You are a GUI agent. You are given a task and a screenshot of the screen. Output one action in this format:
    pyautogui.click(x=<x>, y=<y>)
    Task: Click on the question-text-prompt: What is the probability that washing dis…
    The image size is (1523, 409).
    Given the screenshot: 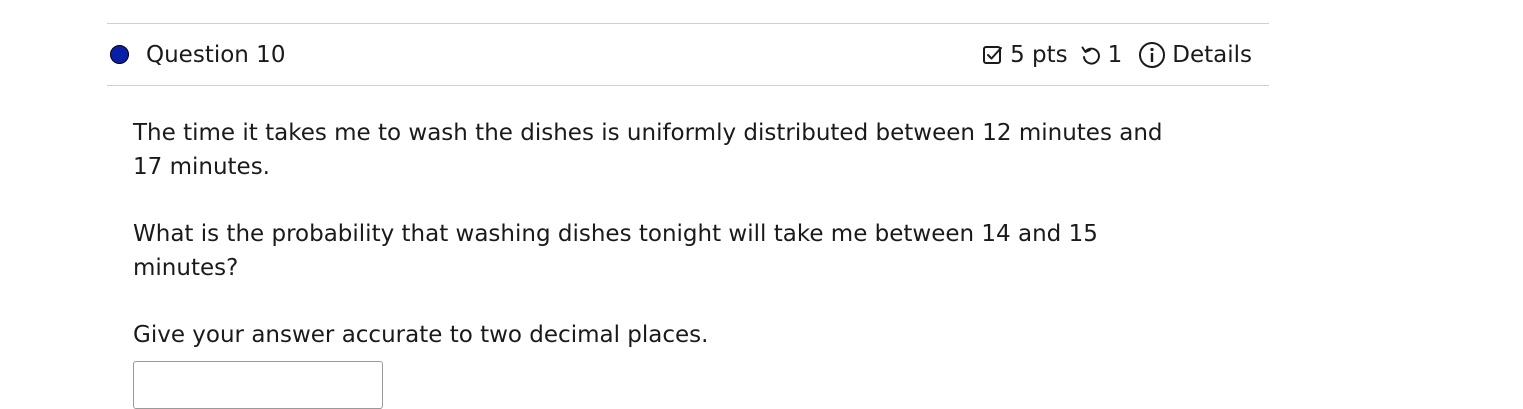 What is the action you would take?
    pyautogui.click(x=615, y=251)
    